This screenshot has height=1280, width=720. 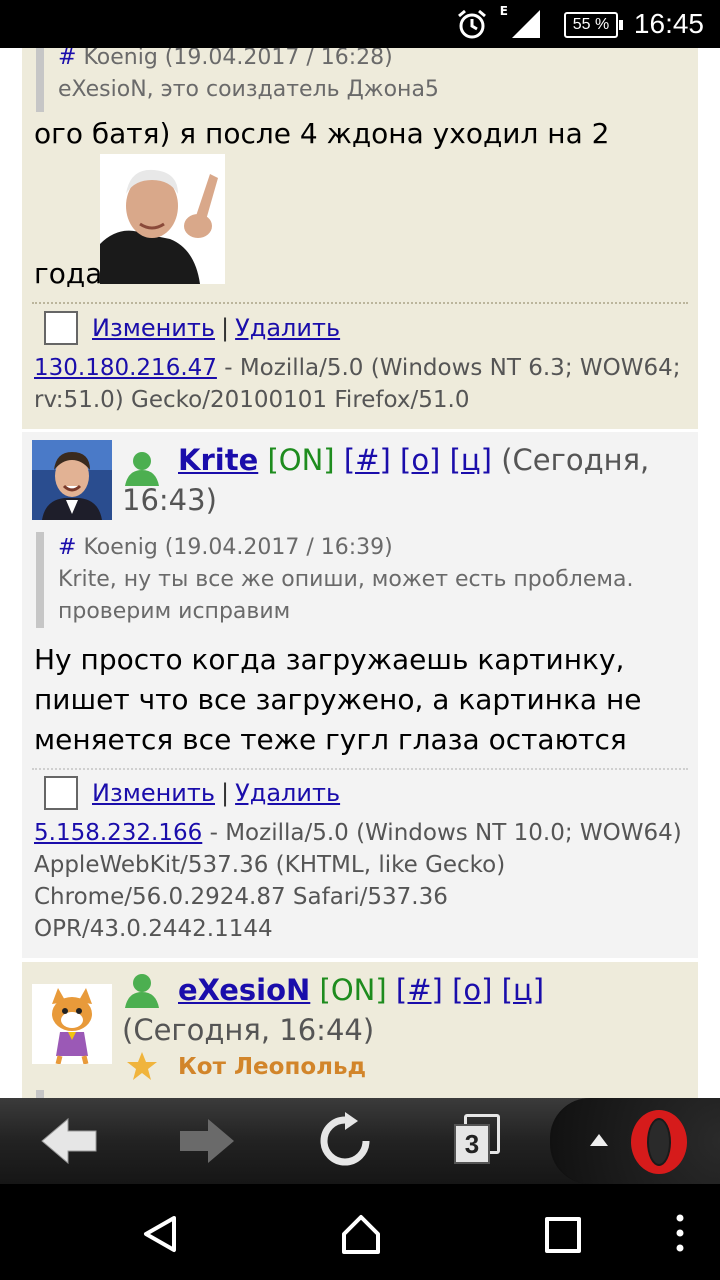 I want to click on back-triangle-icon, so click(x=159, y=1234).